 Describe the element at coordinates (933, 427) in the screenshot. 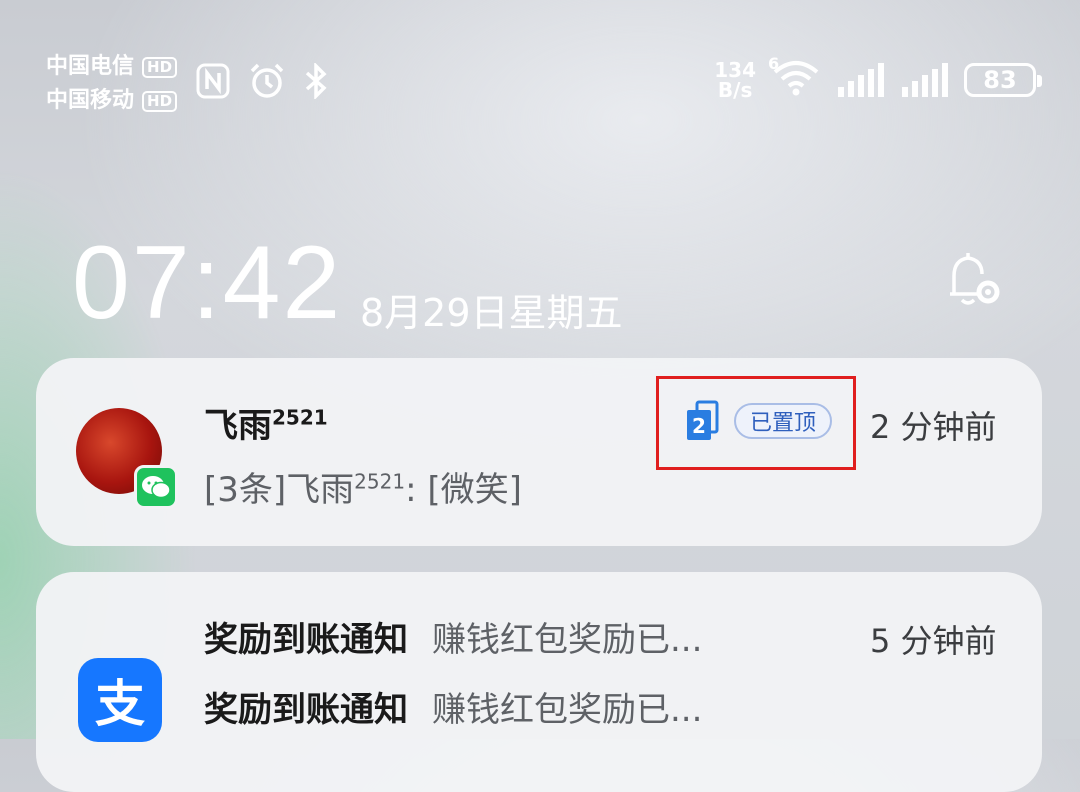

I see `notification-time: 2 分钟前` at that location.